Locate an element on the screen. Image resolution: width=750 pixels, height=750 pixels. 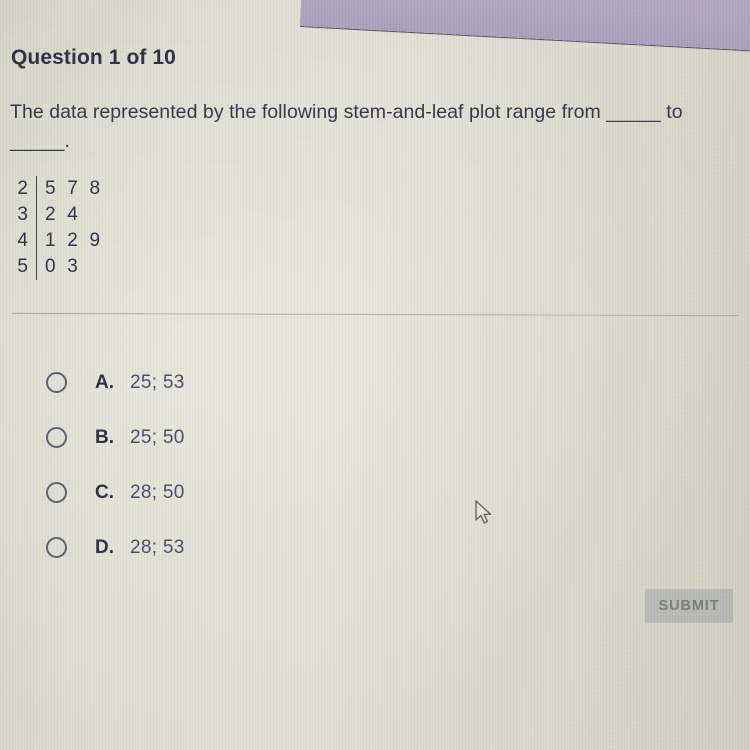
option-letter: A. is located at coordinates (104, 382).